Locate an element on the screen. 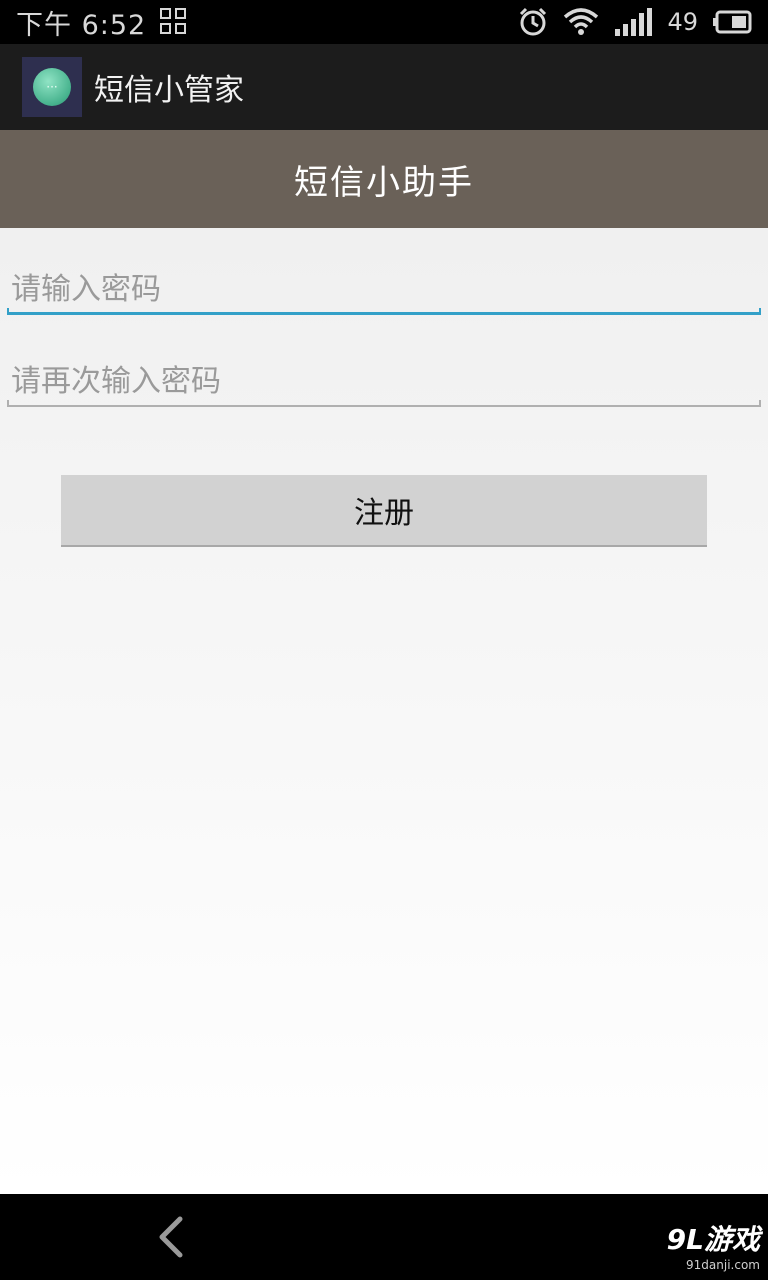 The width and height of the screenshot is (768, 1280). status-bar: 下午 6:52 49 is located at coordinates (384, 22).